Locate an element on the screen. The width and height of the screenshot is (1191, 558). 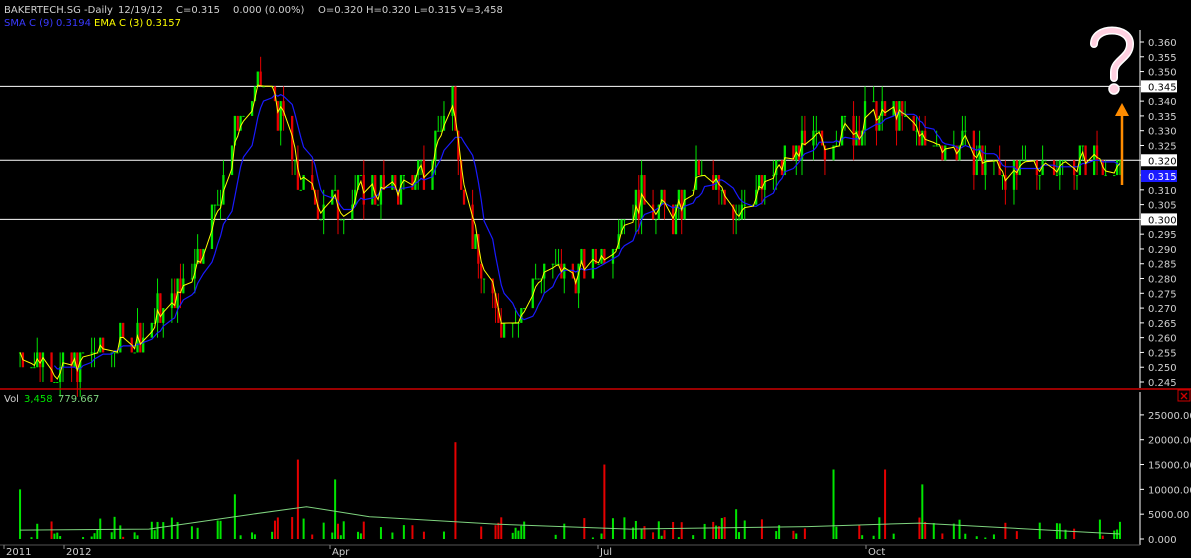
price-tick-label: 0.250 is located at coordinates (1162, 368).